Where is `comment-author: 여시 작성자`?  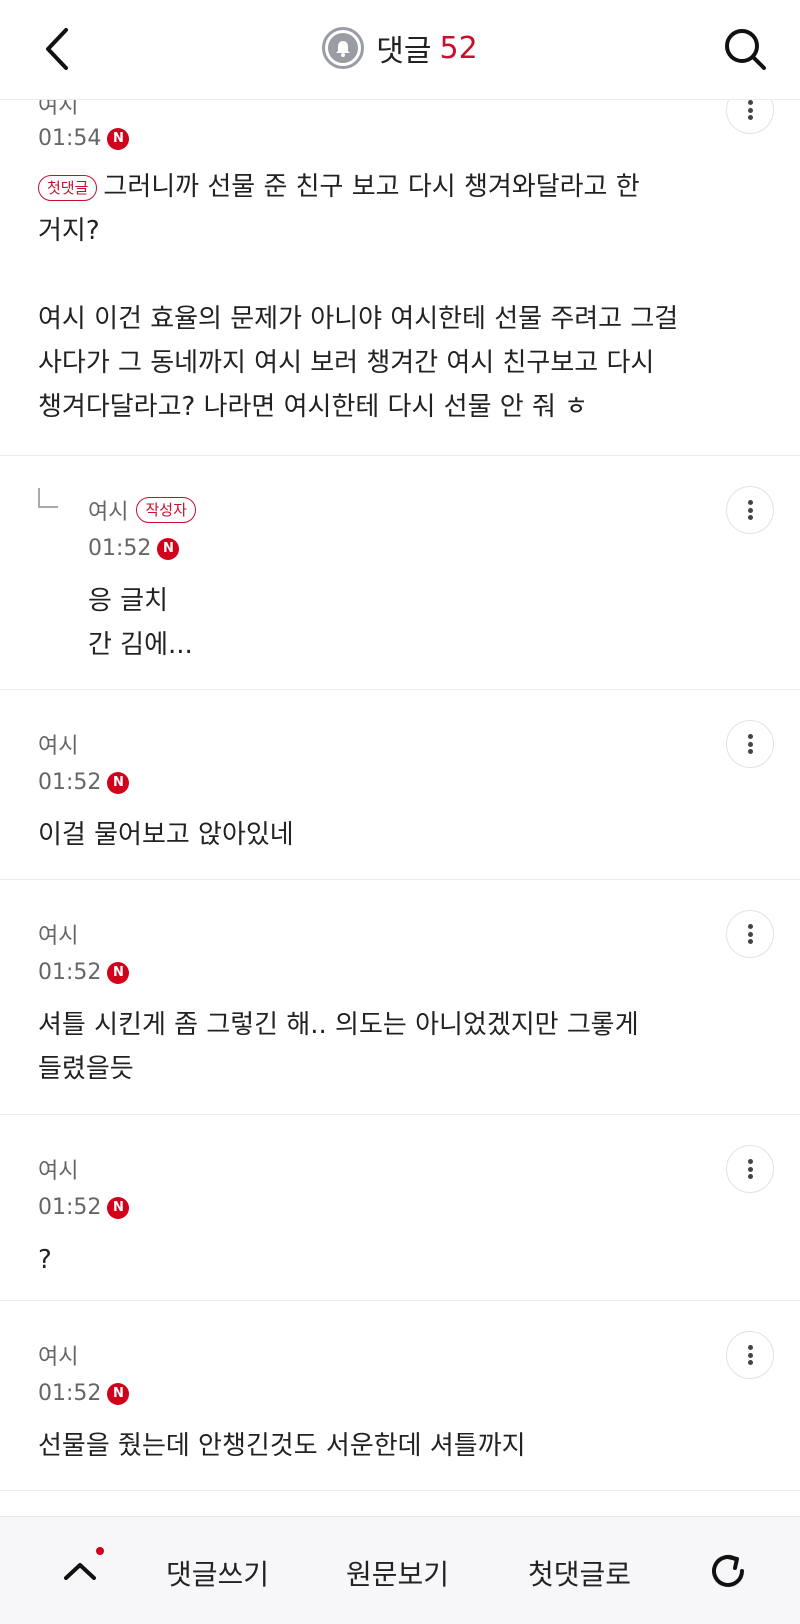 comment-author: 여시 작성자 is located at coordinates (142, 510).